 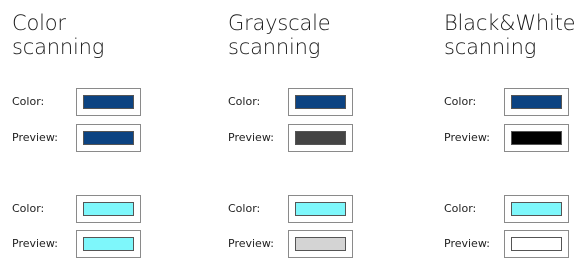 What do you see at coordinates (39, 23) in the screenshot?
I see `column-title-line1: Color` at bounding box center [39, 23].